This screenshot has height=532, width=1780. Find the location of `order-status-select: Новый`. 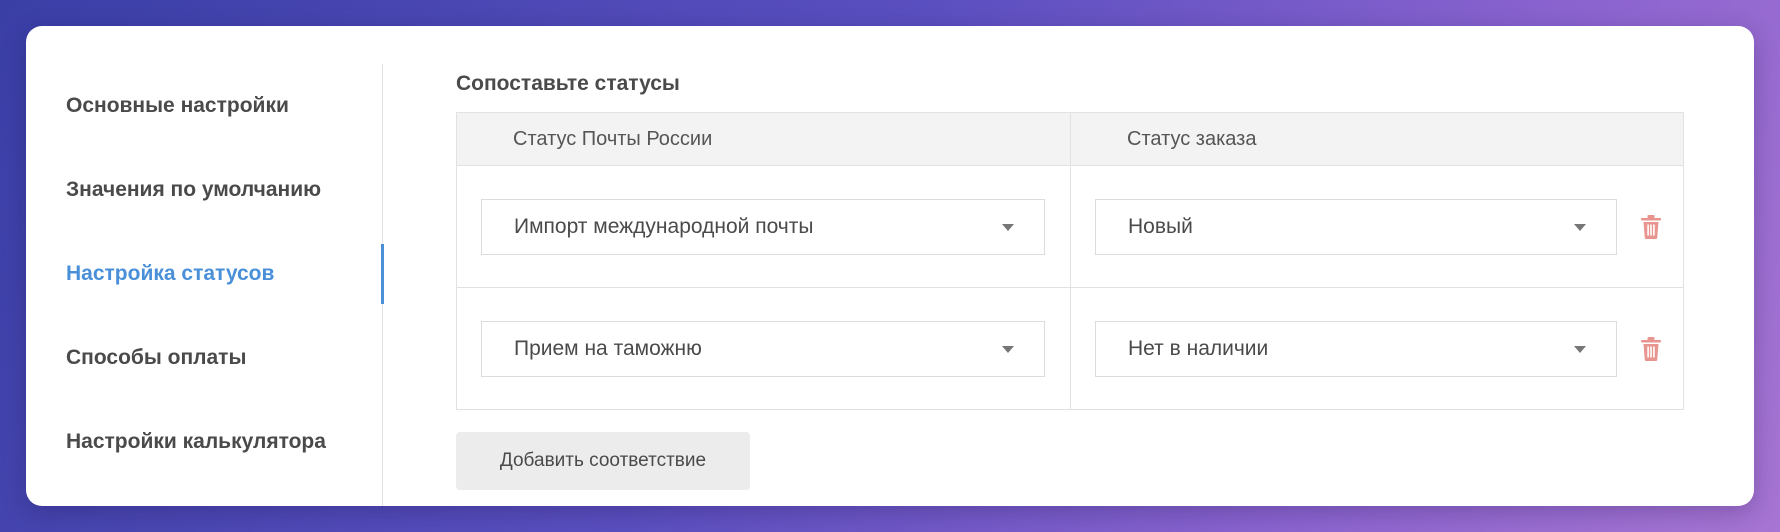

order-status-select: Новый is located at coordinates (1356, 226).